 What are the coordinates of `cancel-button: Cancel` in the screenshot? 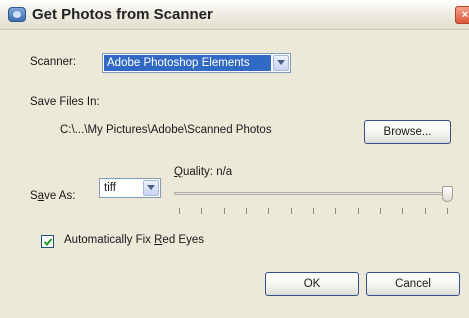 It's located at (413, 284).